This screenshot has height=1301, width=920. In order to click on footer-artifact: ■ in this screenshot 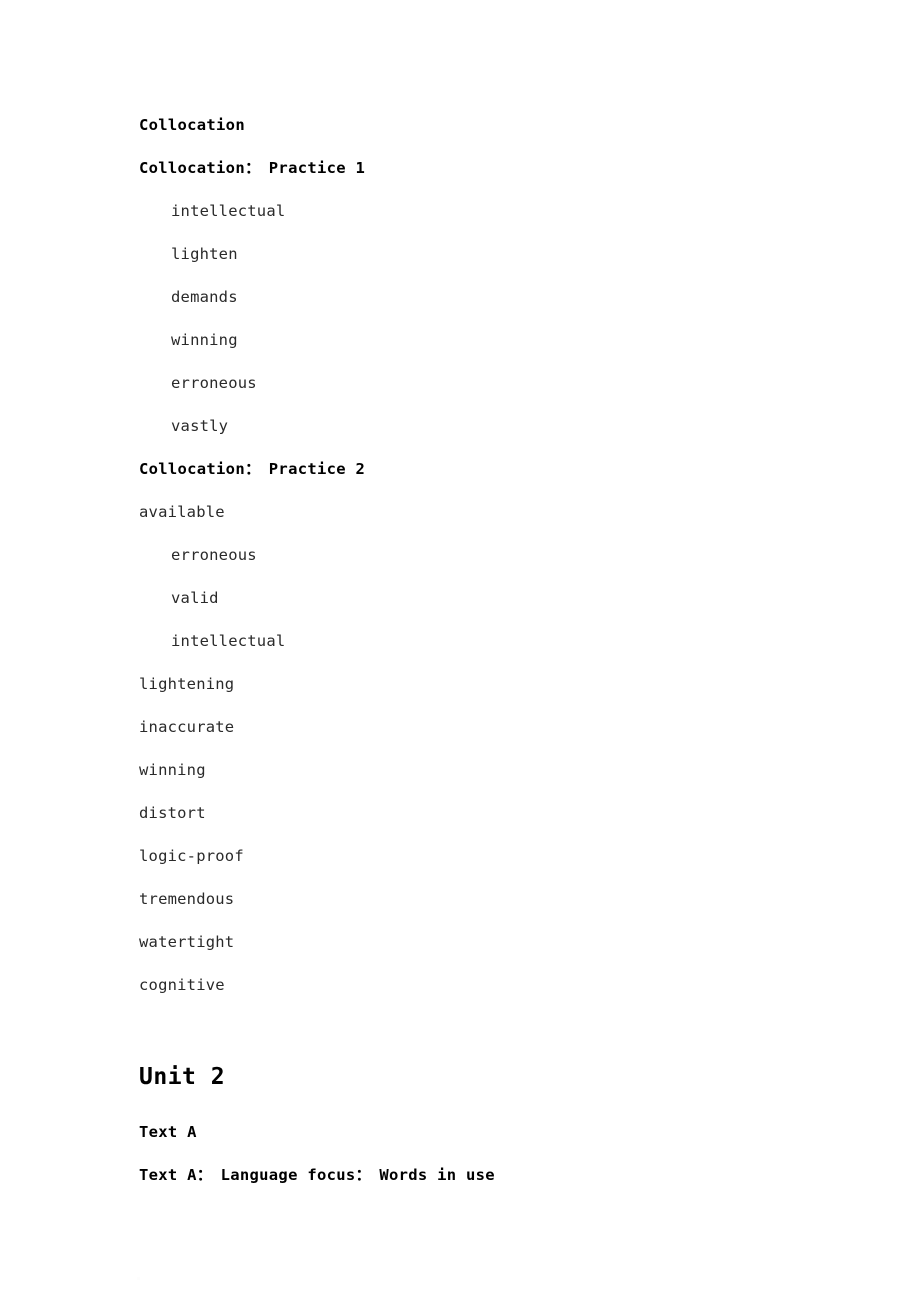, I will do `click(139, 1279)`.